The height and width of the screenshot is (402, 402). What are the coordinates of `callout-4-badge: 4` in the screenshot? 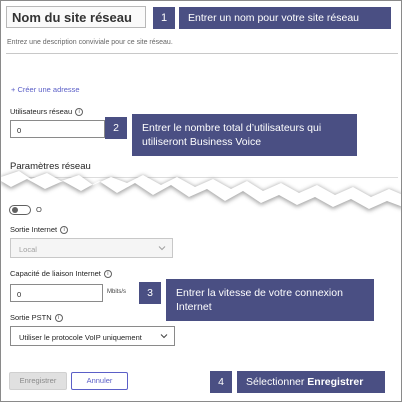 It's located at (221, 382).